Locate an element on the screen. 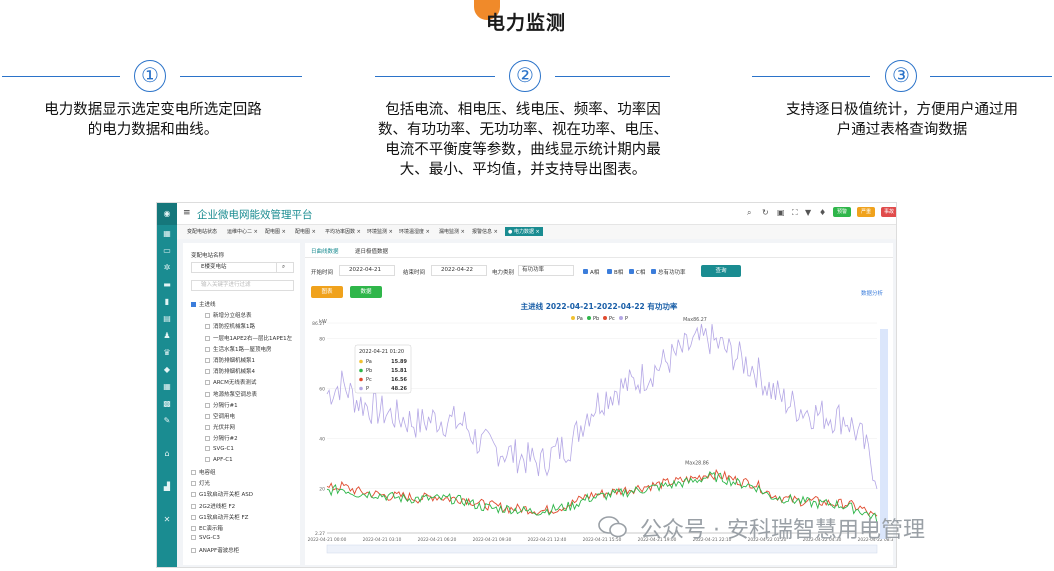  tab-diagram-2: 配电图 × is located at coordinates (305, 231).